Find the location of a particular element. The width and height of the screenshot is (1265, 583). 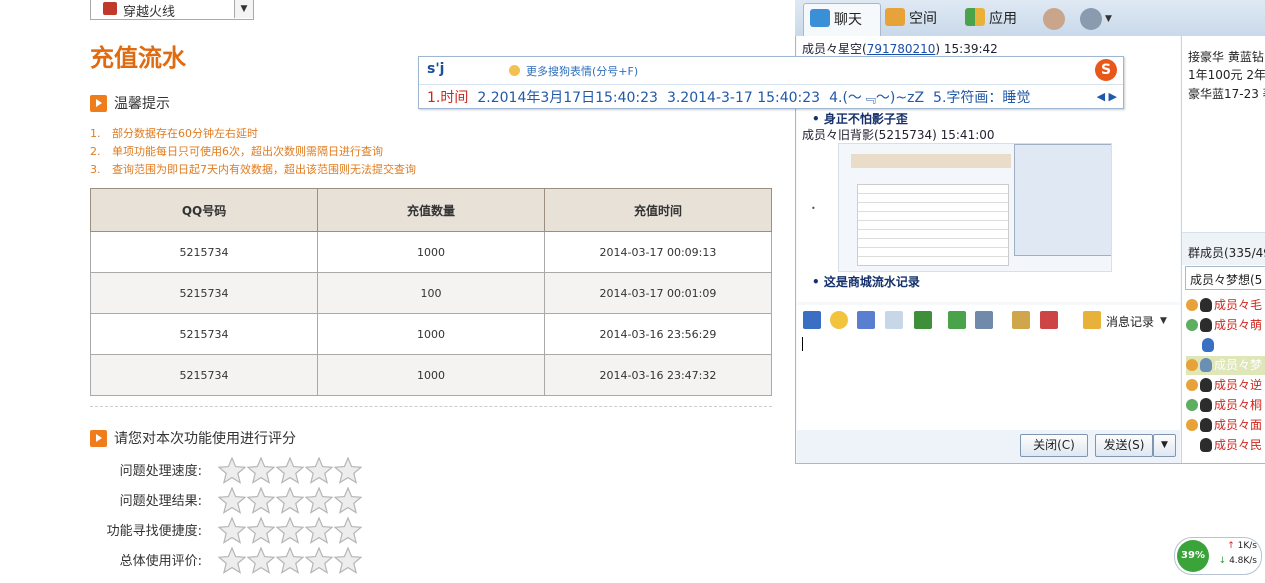

member-item: 成员々桐 is located at coordinates (1225, 405).